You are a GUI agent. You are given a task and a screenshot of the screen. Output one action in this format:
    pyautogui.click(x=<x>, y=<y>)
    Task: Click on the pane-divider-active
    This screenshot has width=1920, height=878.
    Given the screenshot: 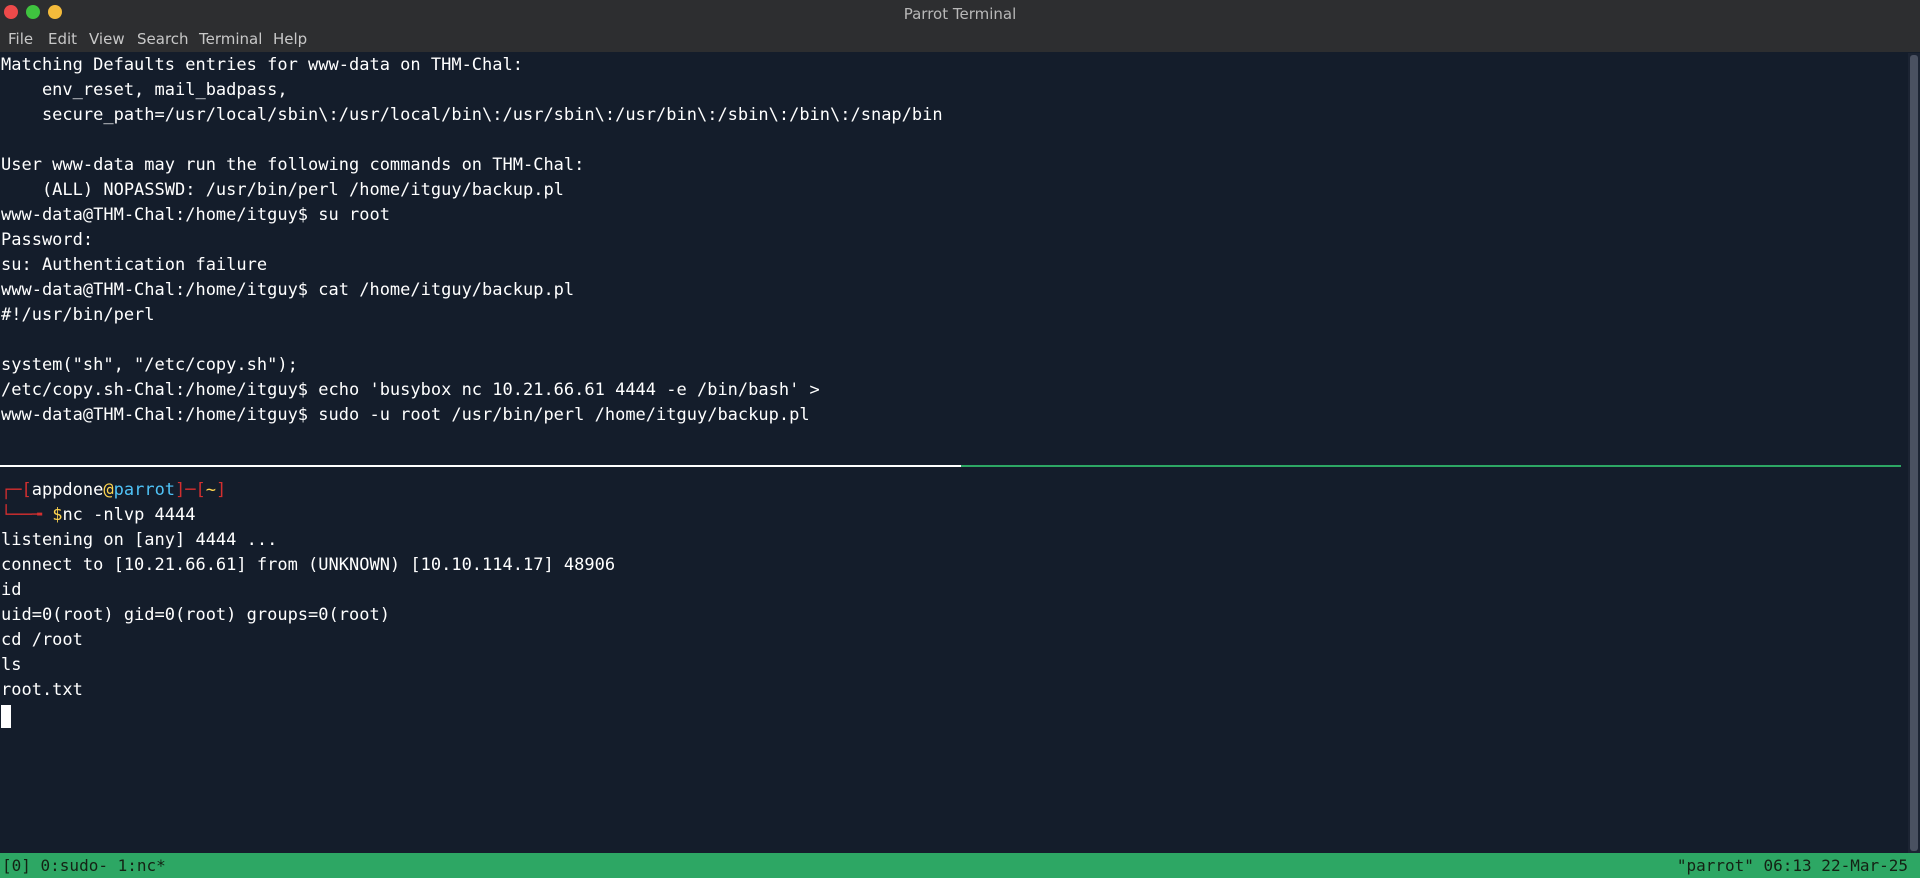 What is the action you would take?
    pyautogui.click(x=1431, y=466)
    